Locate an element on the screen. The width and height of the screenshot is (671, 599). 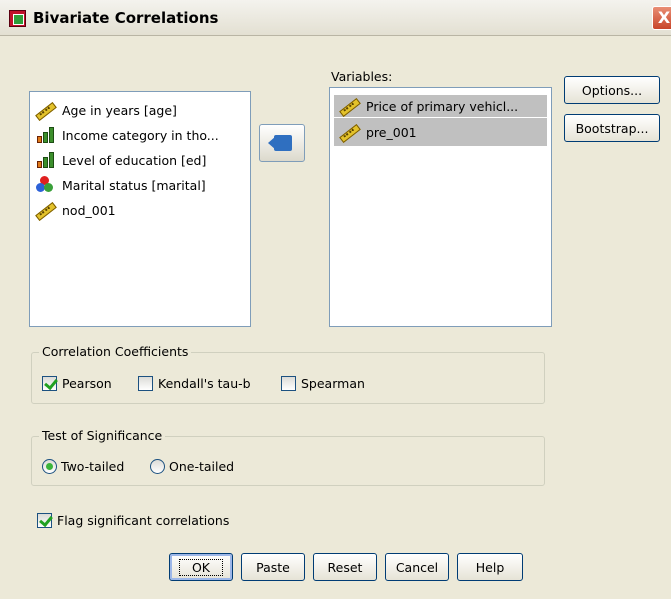
list-item: nod_001 is located at coordinates (140, 210).